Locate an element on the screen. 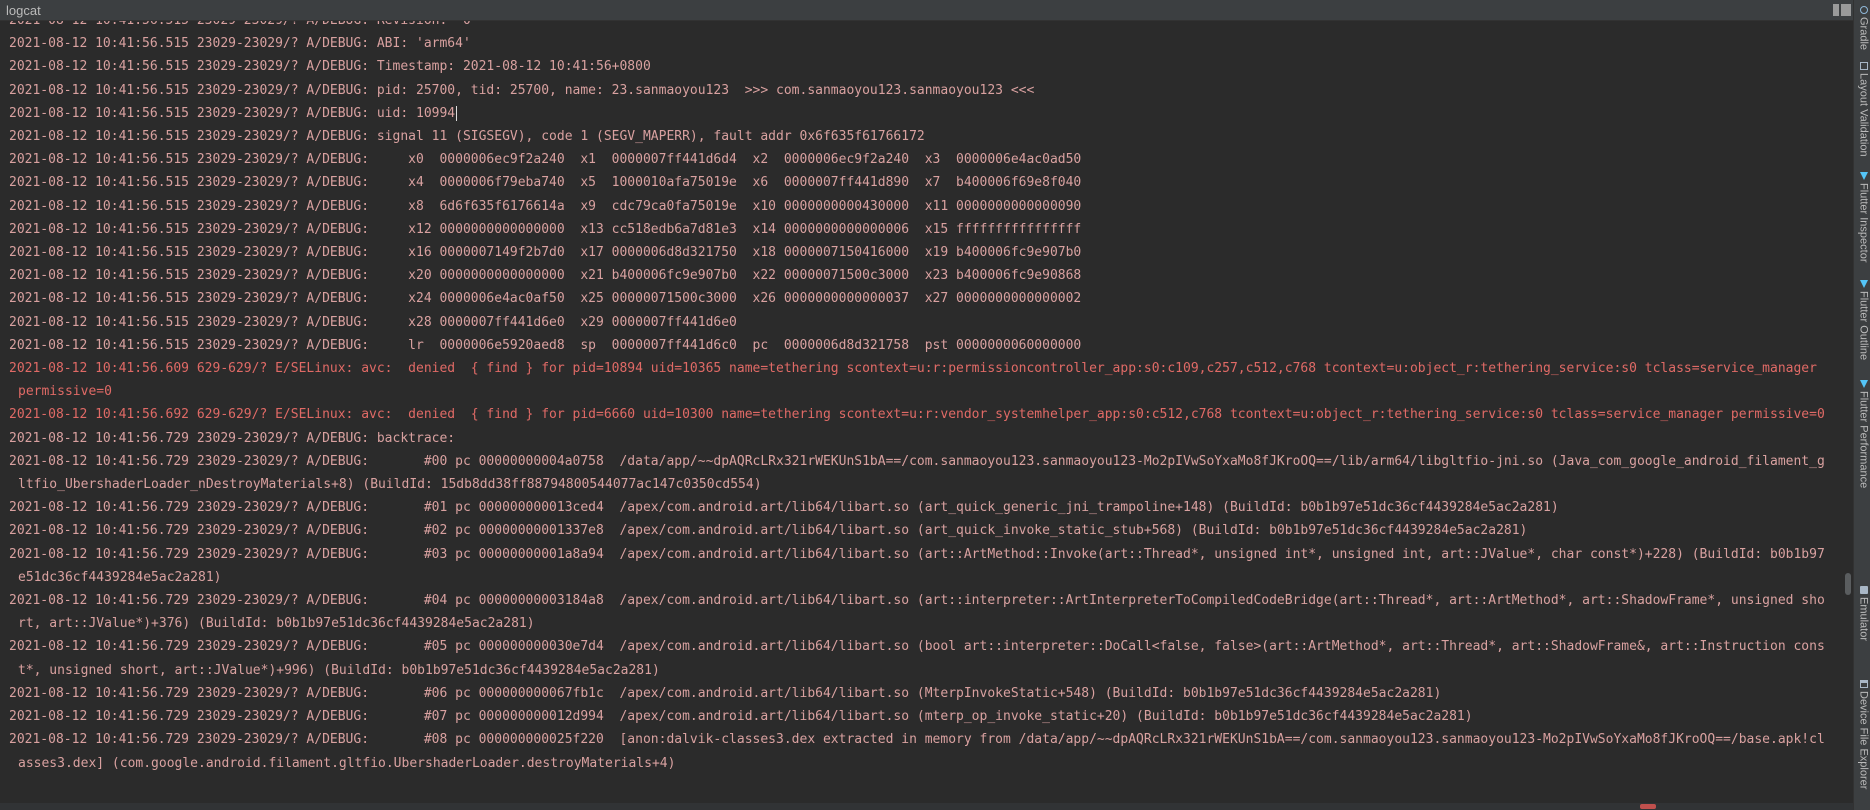 The image size is (1870, 810). tab-flutter-performance: Flutter Performance is located at coordinates (1862, 434).